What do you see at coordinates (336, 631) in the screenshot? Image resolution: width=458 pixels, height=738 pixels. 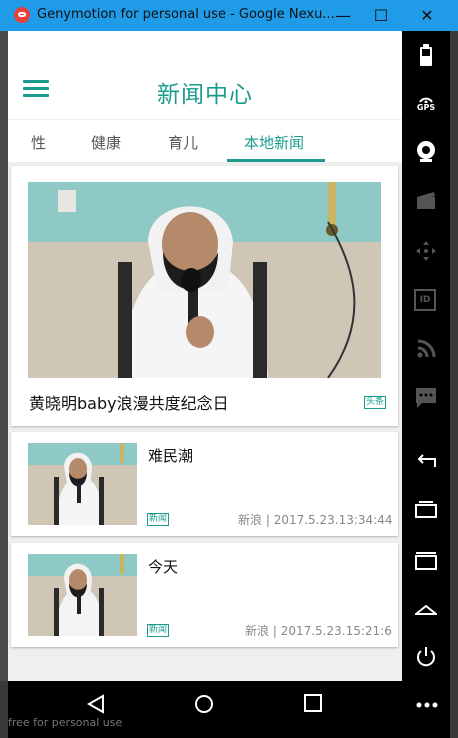 I see `news-time: 2017.5.23.15:21:6` at bounding box center [336, 631].